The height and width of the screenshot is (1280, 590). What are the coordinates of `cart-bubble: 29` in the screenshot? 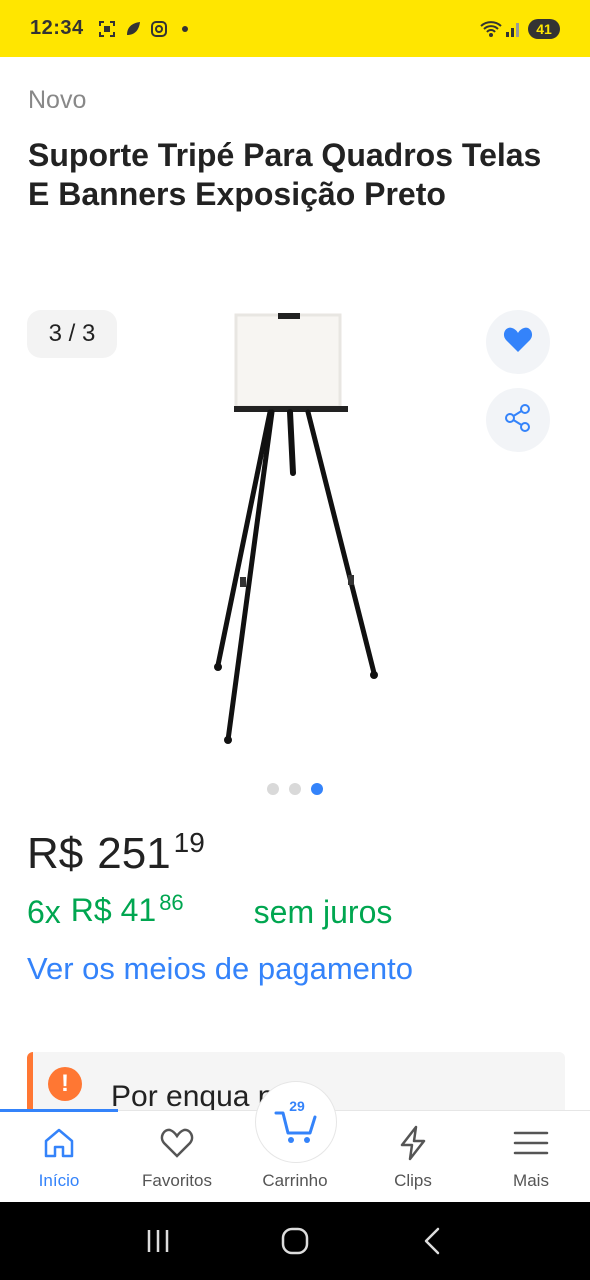 It's located at (296, 1122).